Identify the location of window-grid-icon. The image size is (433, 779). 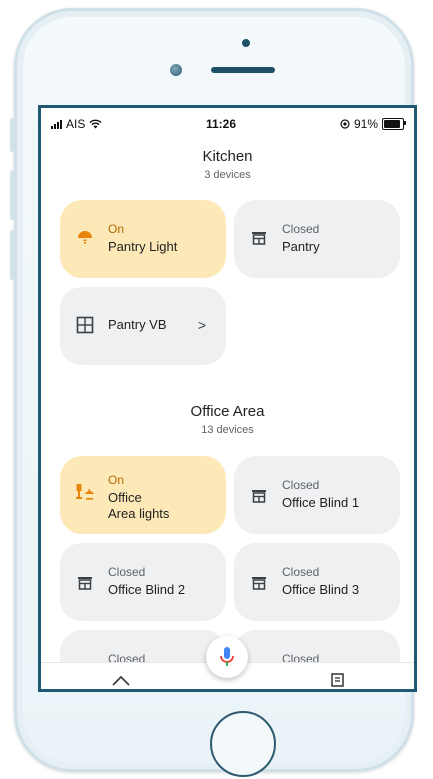
(85, 325).